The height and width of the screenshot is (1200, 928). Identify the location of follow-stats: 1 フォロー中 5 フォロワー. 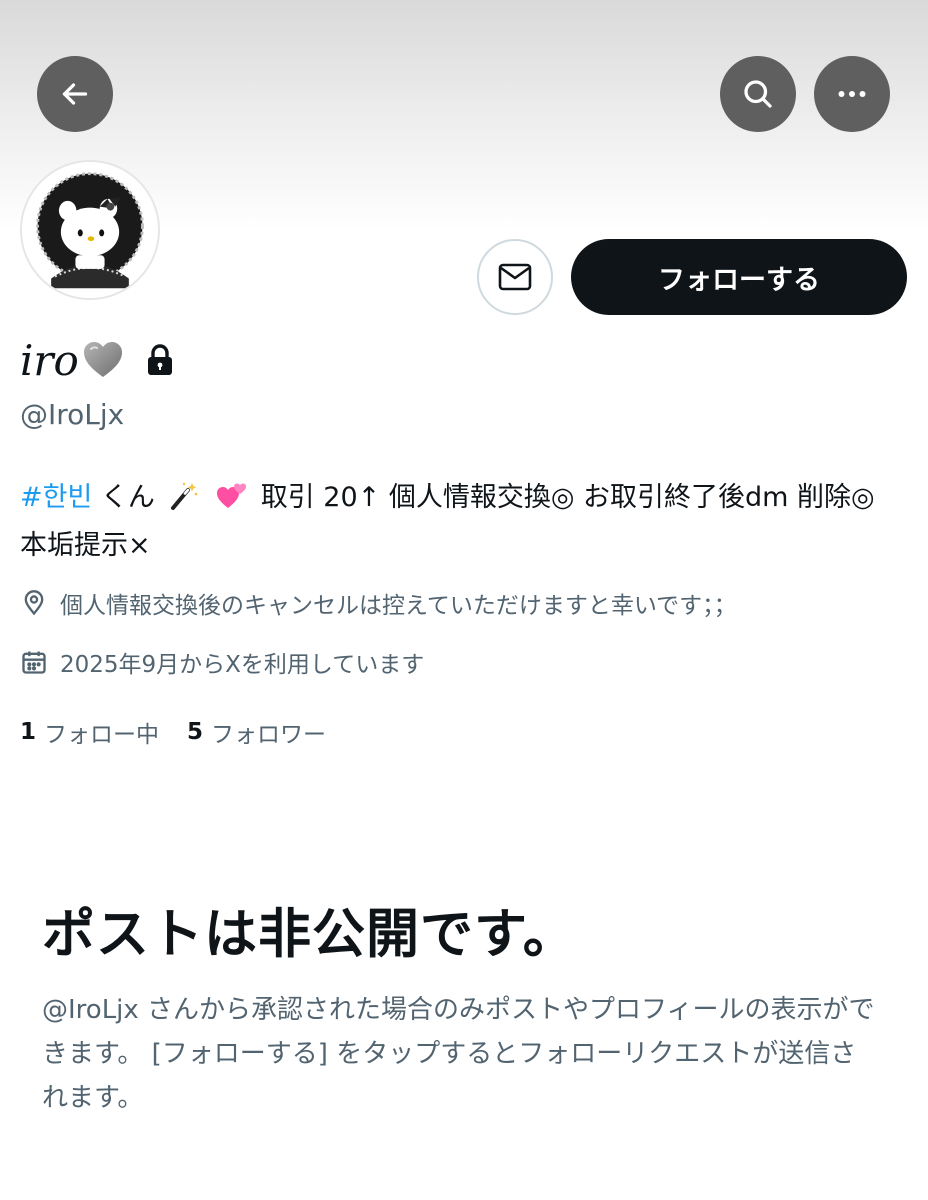
(173, 732).